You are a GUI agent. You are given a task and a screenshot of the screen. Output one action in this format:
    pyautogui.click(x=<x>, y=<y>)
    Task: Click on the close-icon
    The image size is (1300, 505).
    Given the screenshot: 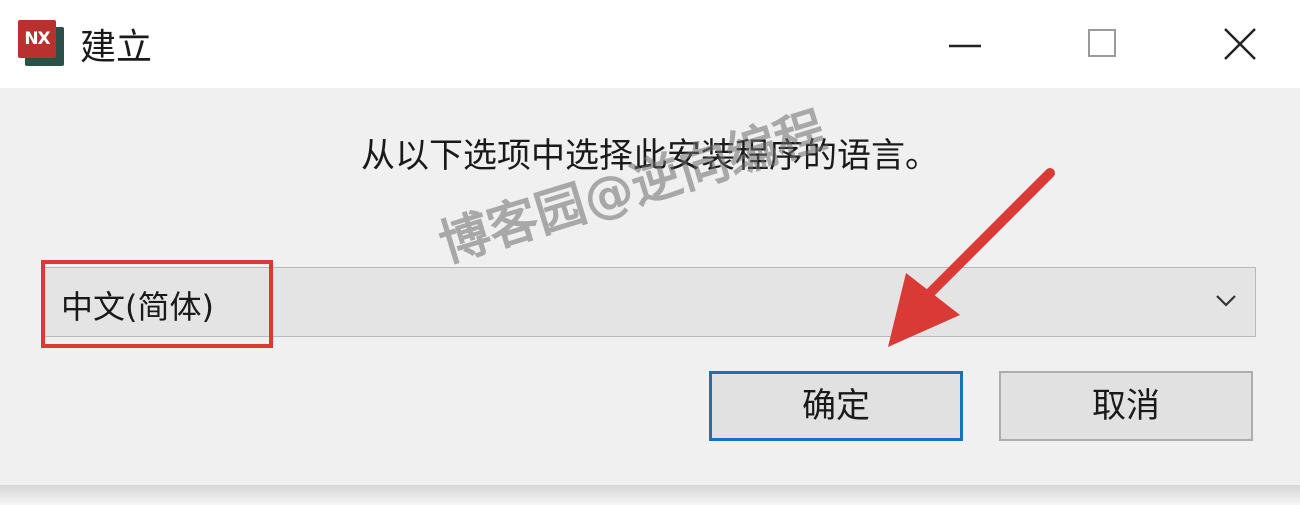 What is the action you would take?
    pyautogui.click(x=1240, y=44)
    